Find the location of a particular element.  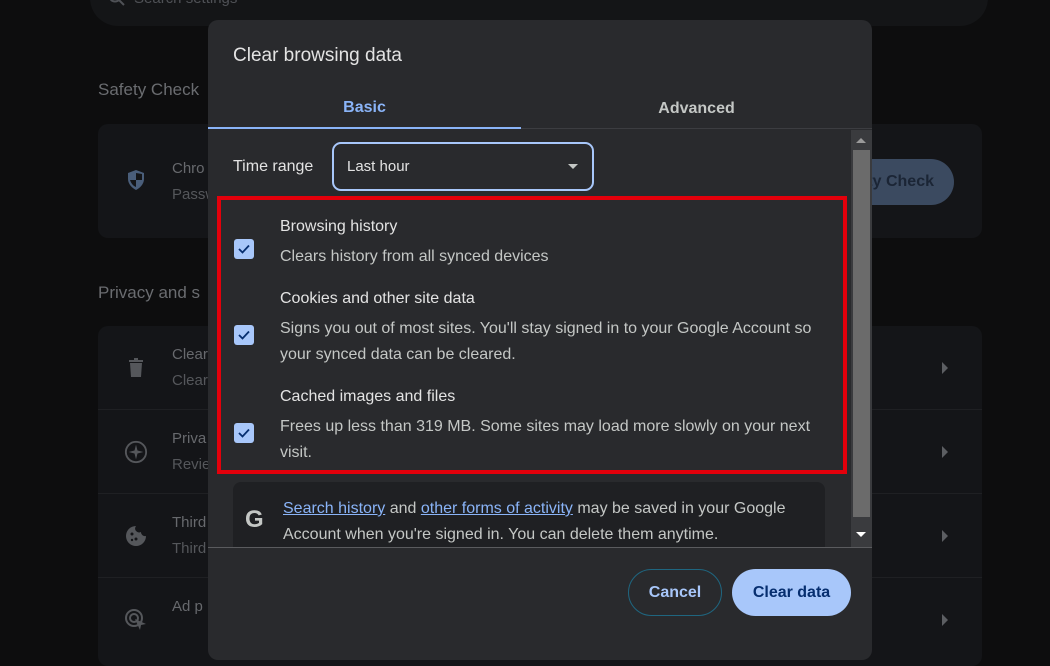

scroll-up-arrow-icon is located at coordinates (861, 140).